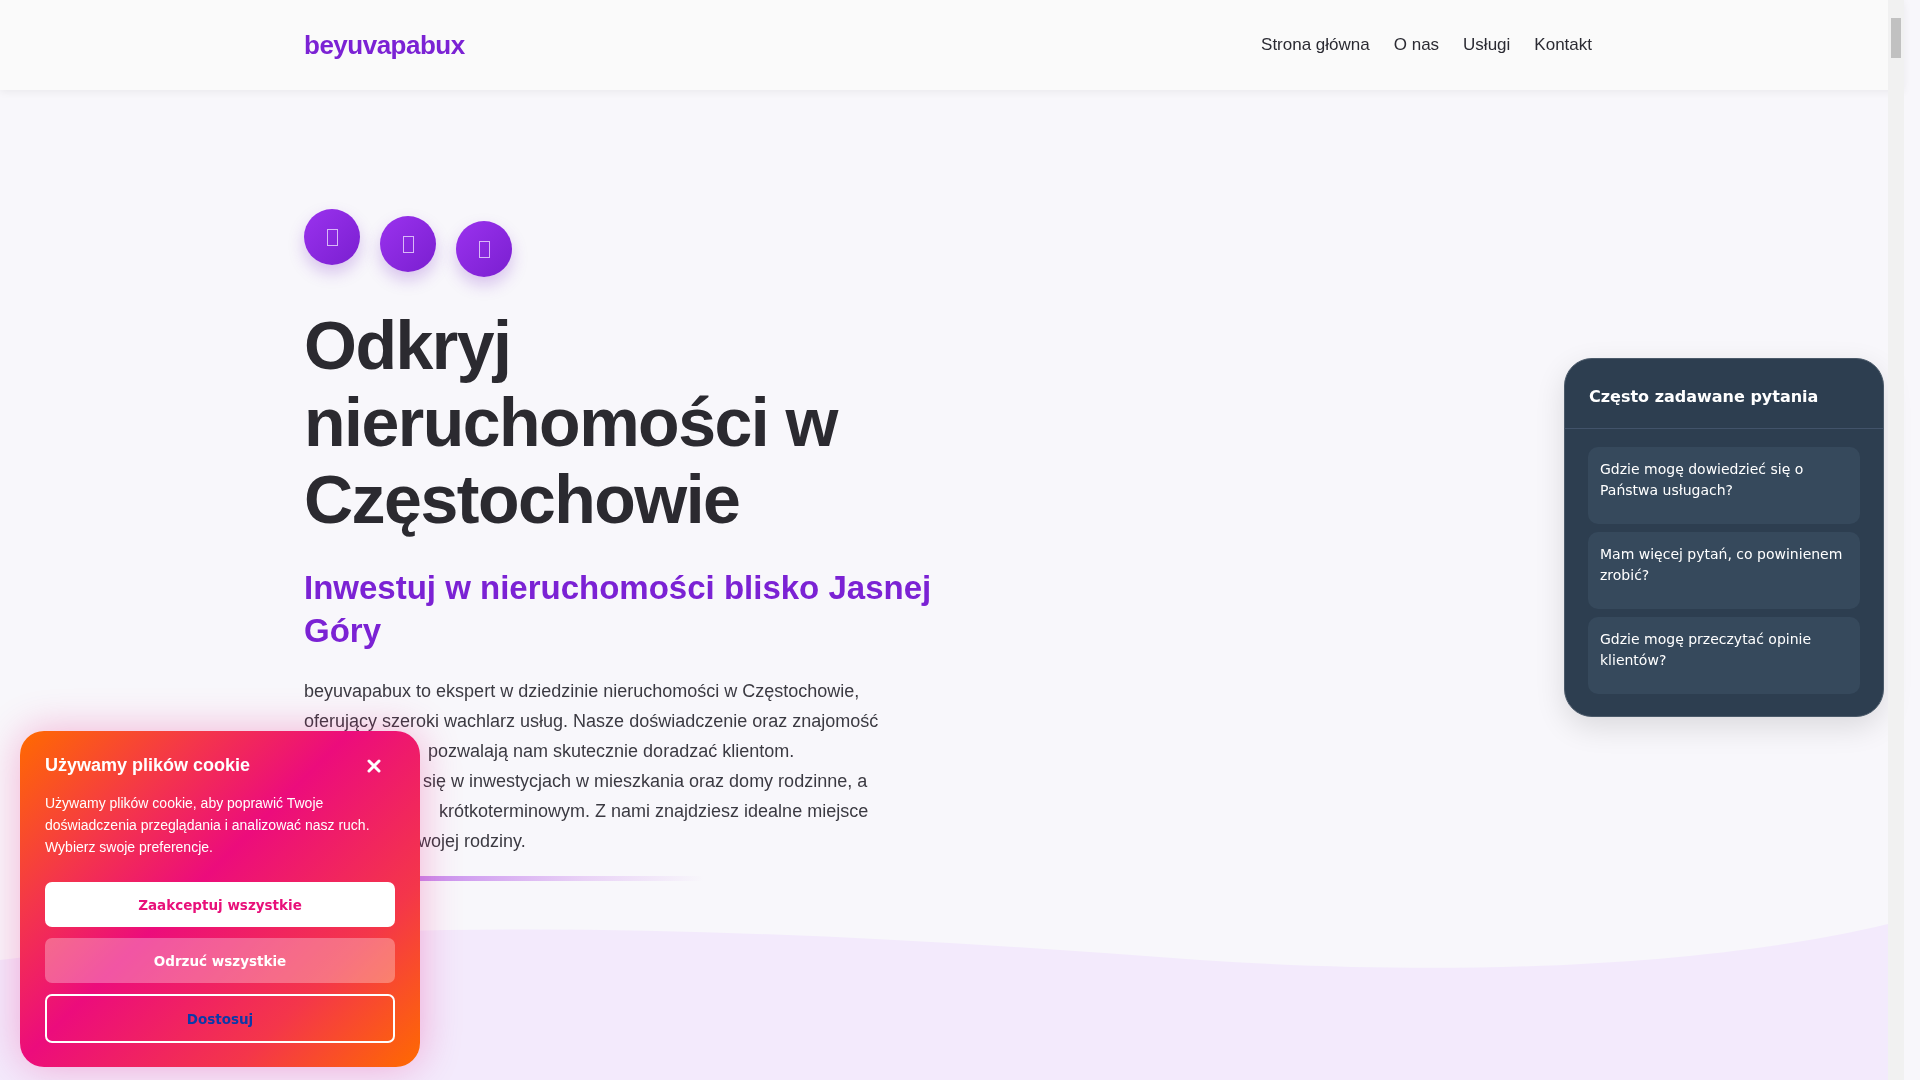 The height and width of the screenshot is (1080, 1920). Describe the element at coordinates (1315, 45) in the screenshot. I see `nav-link: Strona główna` at that location.